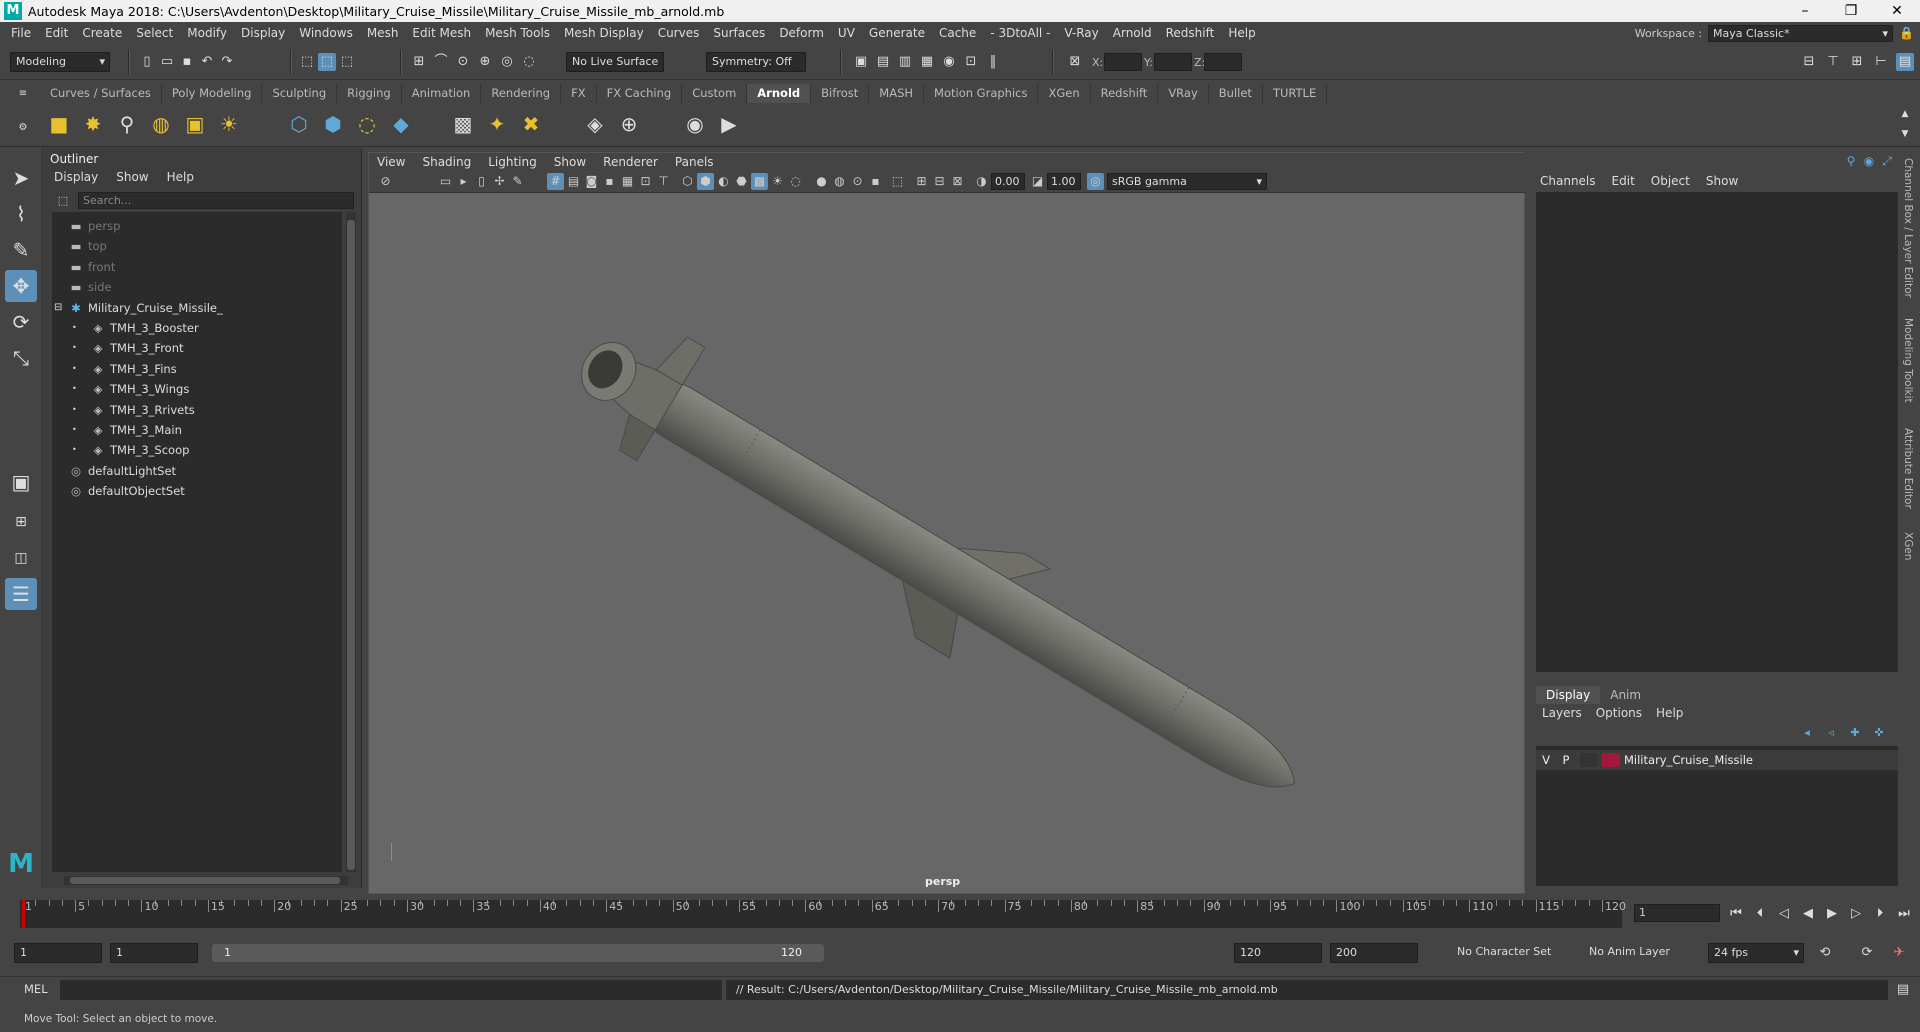 This screenshot has width=1920, height=1032. What do you see at coordinates (133, 410) in the screenshot?
I see `outliner-row: • ◈ TMH_3_Rrivets` at bounding box center [133, 410].